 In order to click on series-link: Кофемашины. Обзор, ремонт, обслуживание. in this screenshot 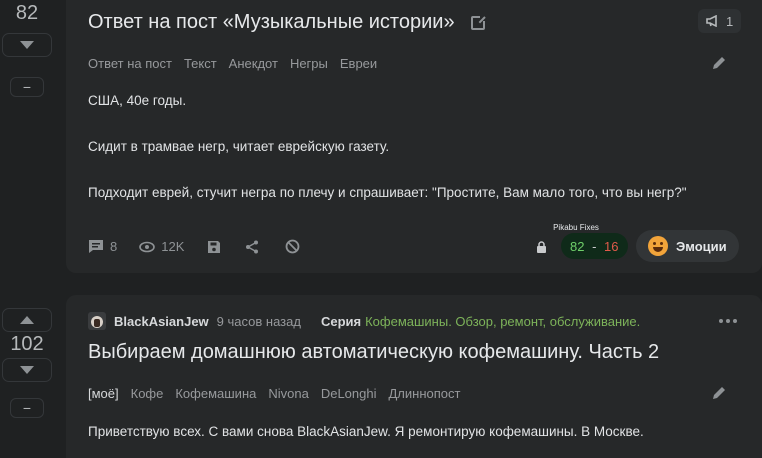, I will do `click(502, 321)`.